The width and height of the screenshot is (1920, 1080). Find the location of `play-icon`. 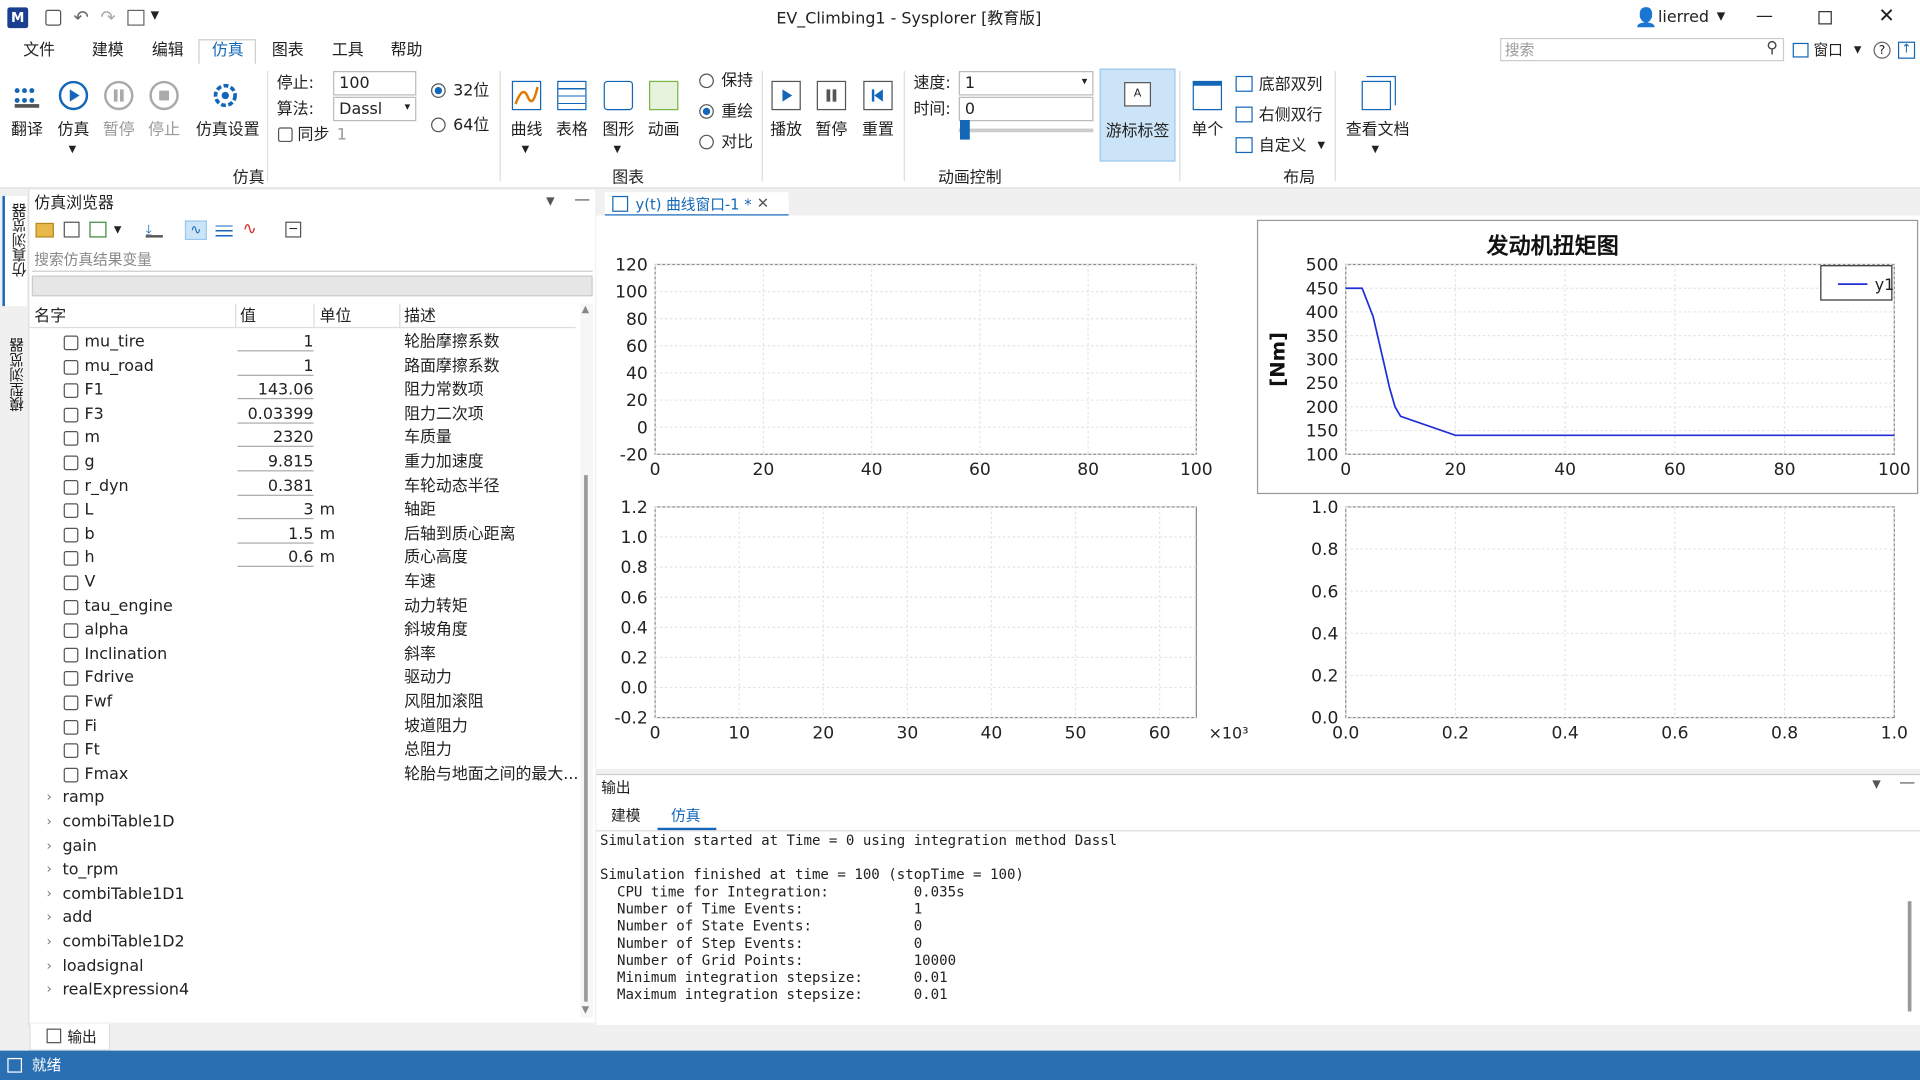

play-icon is located at coordinates (786, 95).